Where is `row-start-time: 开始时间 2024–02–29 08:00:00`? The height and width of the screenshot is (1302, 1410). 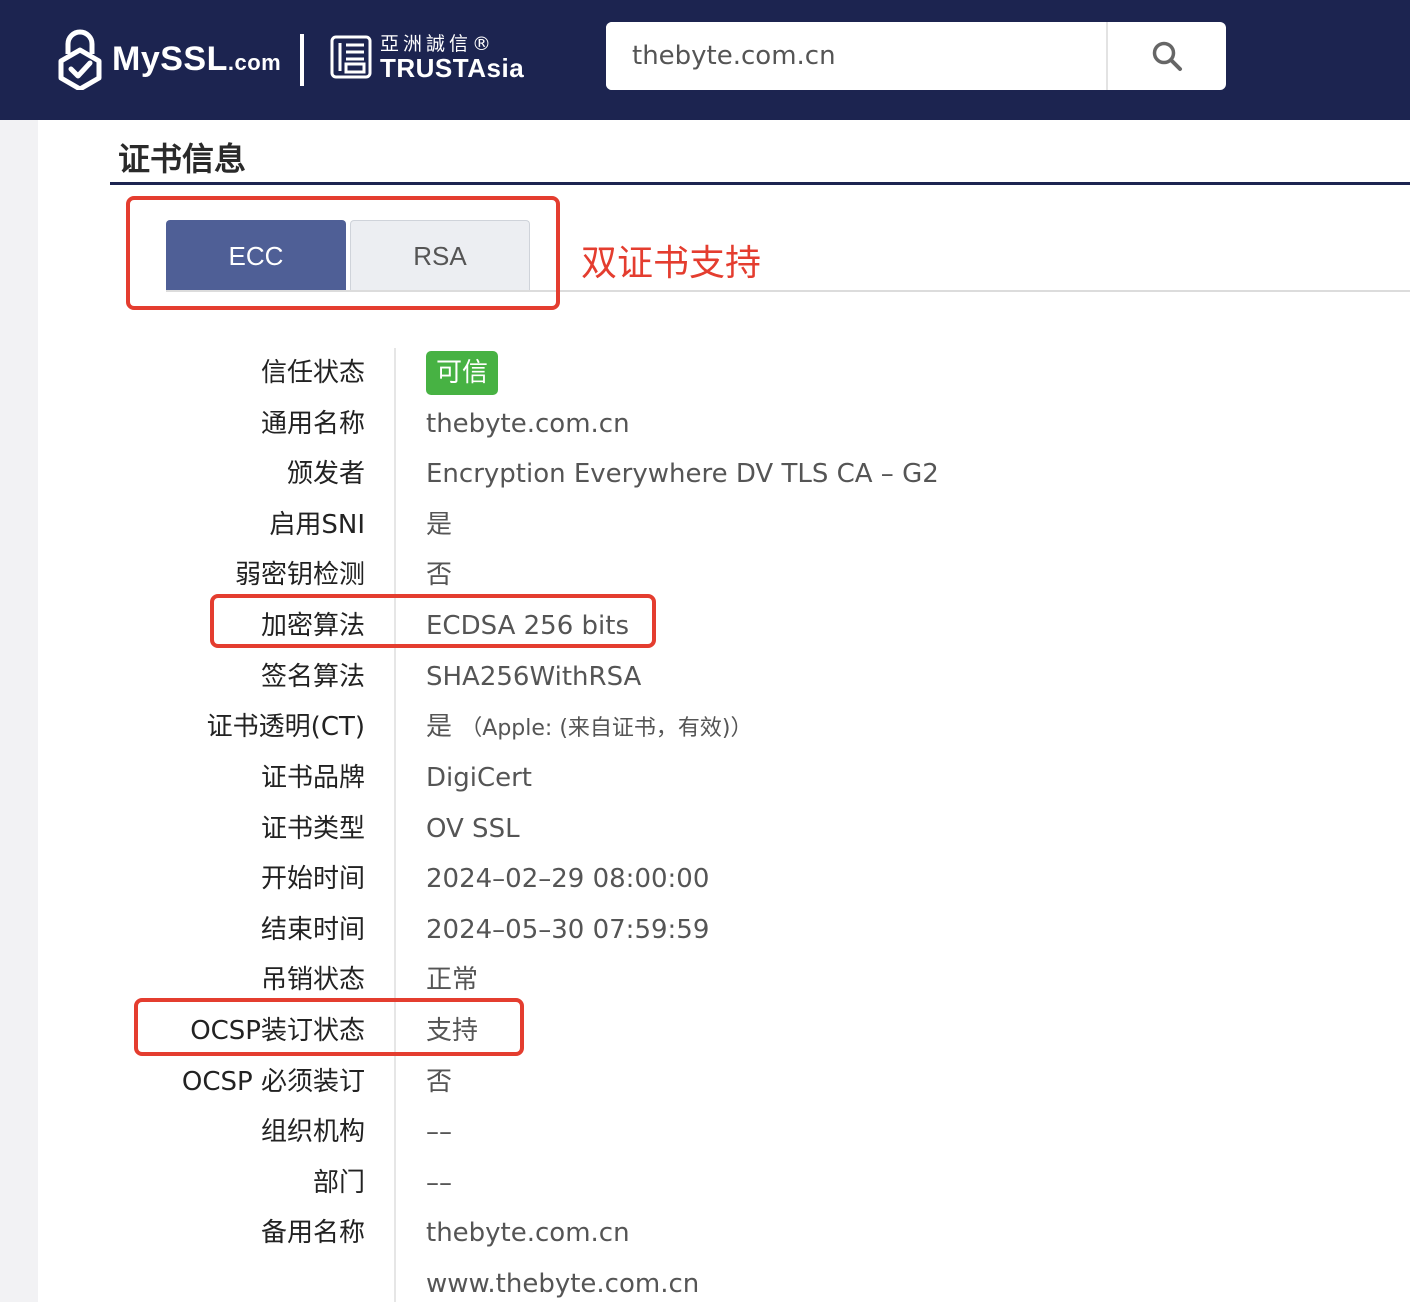
row-start-time: 开始时间 2024–02–29 08:00:00 is located at coordinates (724, 879).